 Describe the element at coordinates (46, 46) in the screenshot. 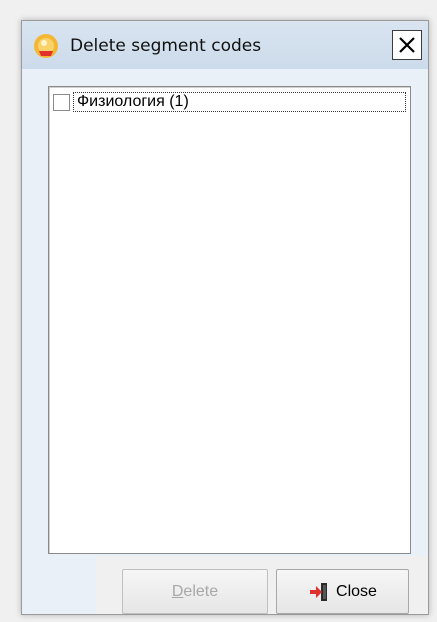

I see `app-logo-icon` at that location.